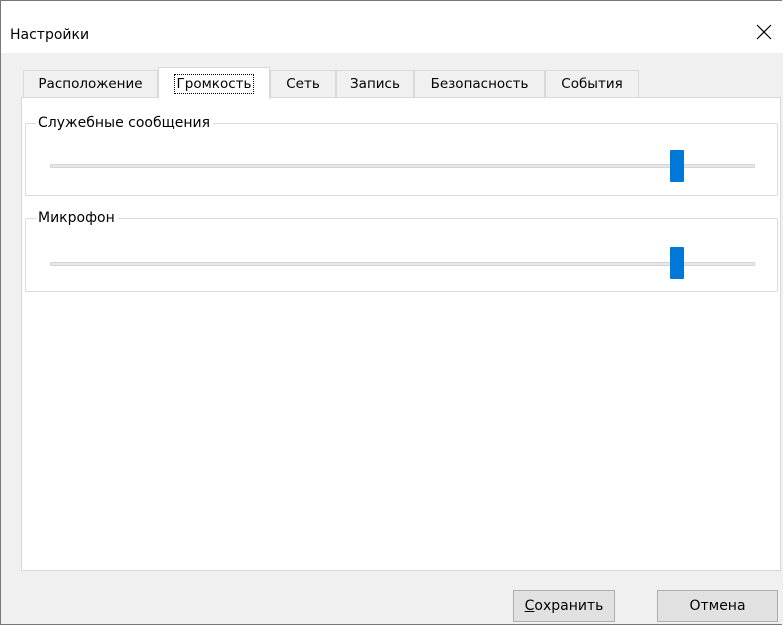  I want to click on microphone-group: Микрофон, so click(401, 250).